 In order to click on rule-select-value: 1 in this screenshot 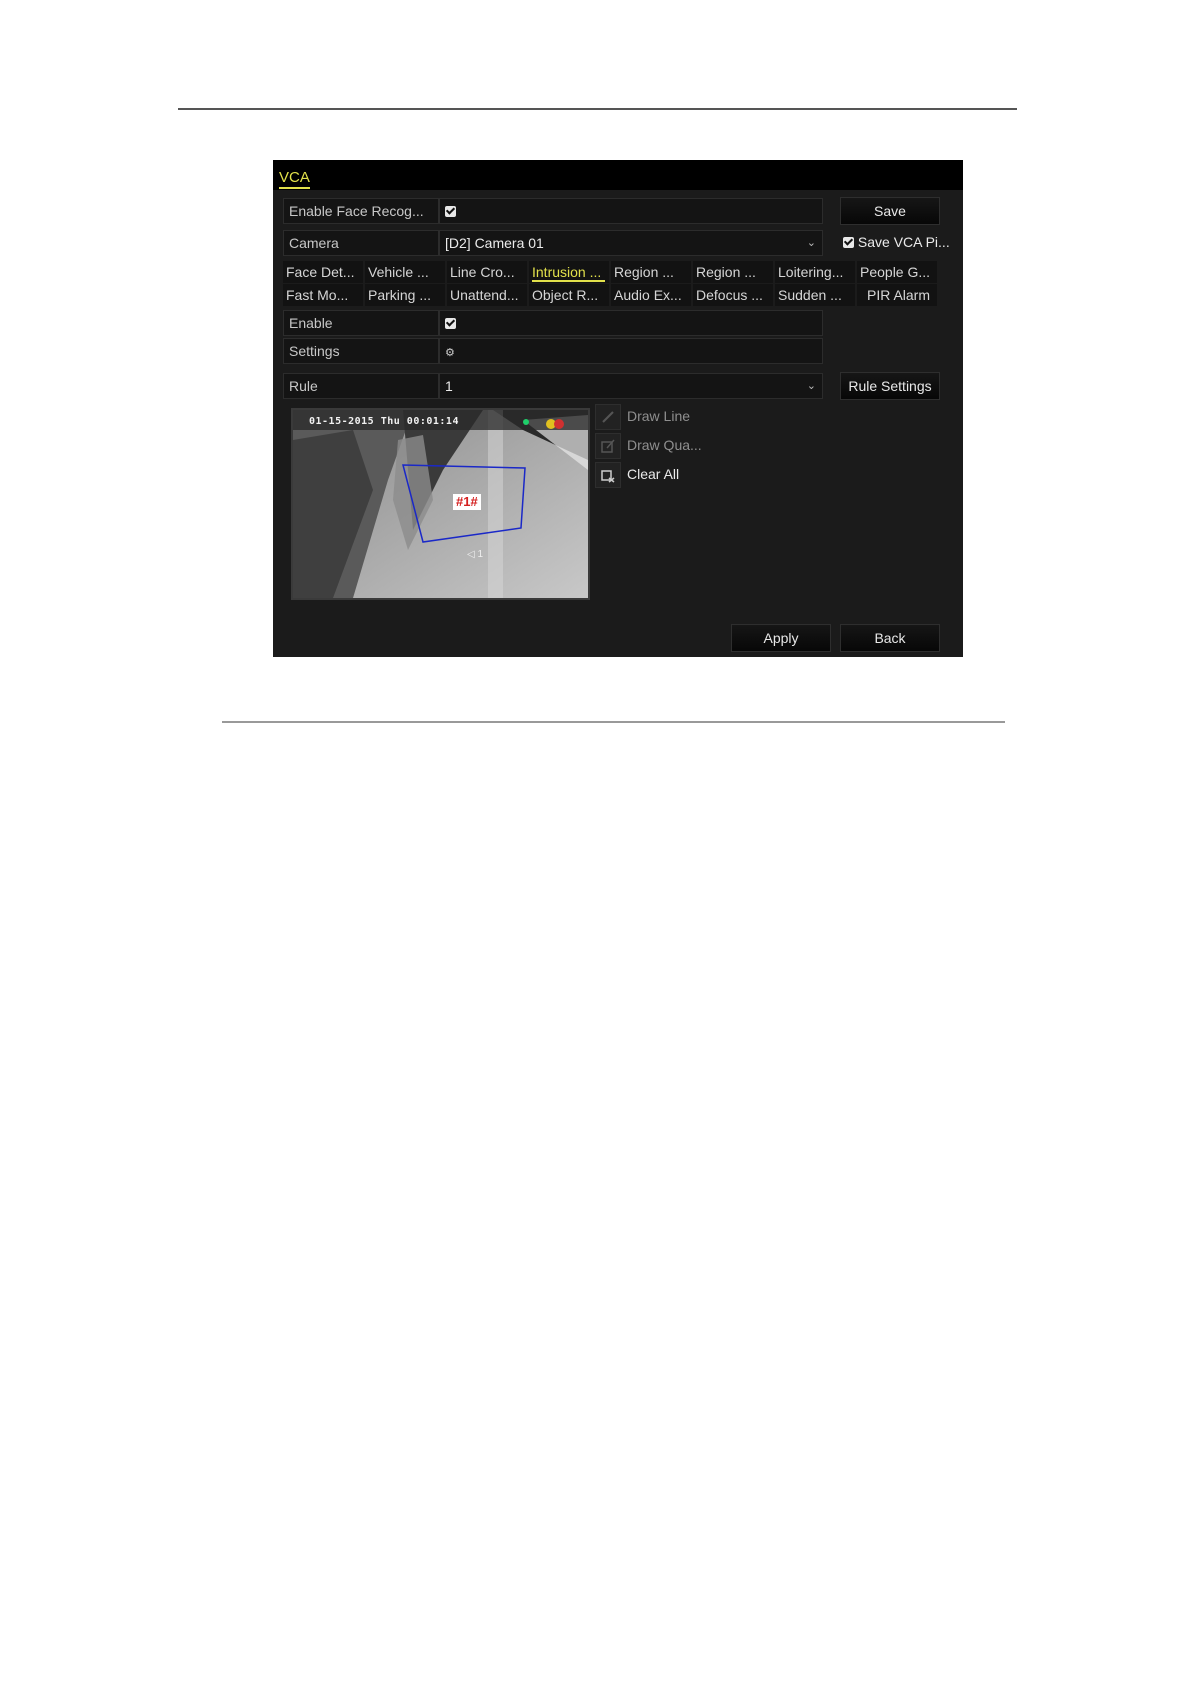, I will do `click(449, 386)`.